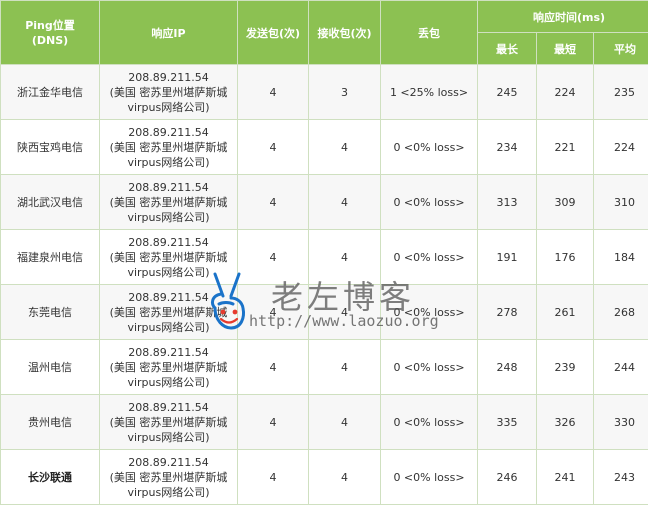 The height and width of the screenshot is (507, 648). What do you see at coordinates (620, 367) in the screenshot?
I see `cell-avg: 244` at bounding box center [620, 367].